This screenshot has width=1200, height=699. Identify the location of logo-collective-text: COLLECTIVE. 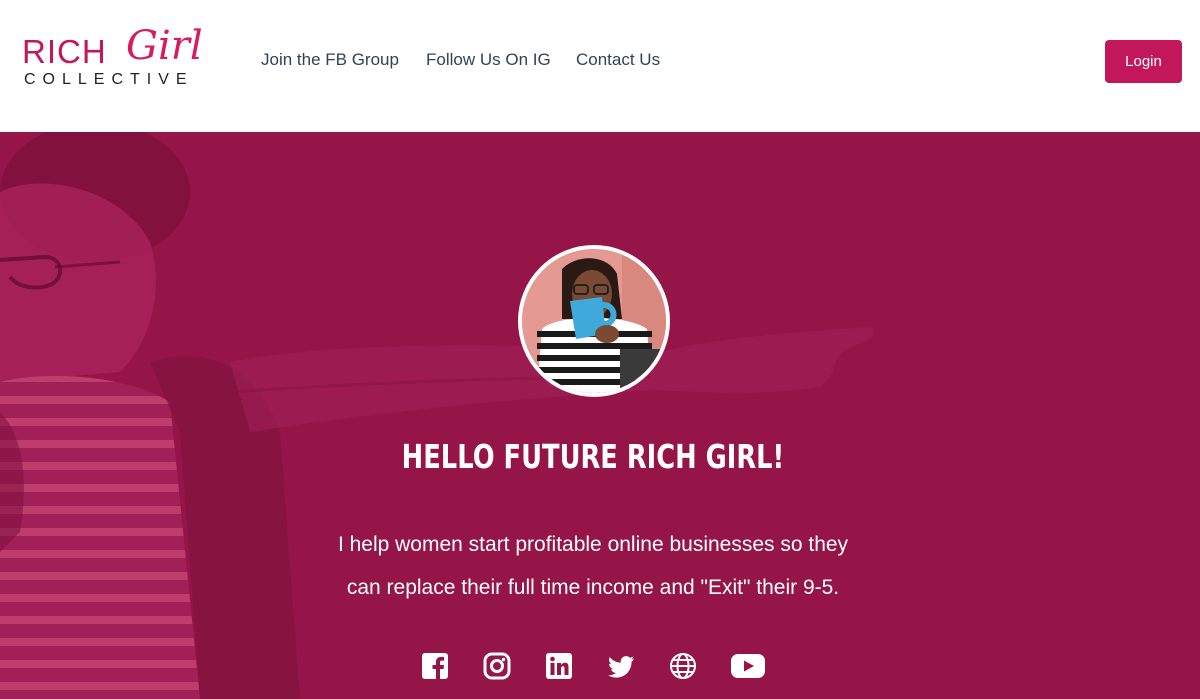
(109, 79).